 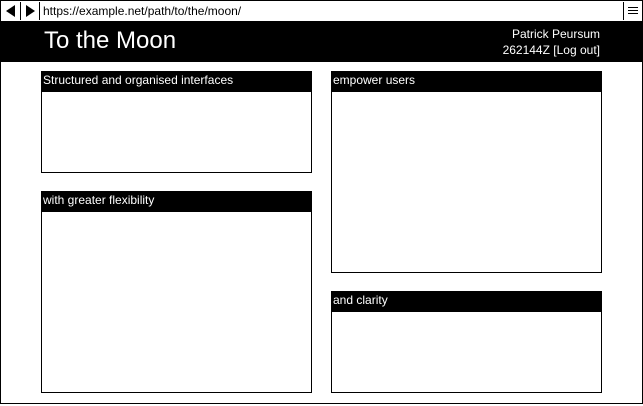 I want to click on user-info: Patrick Peursum 262144Z [Log out], so click(x=551, y=42).